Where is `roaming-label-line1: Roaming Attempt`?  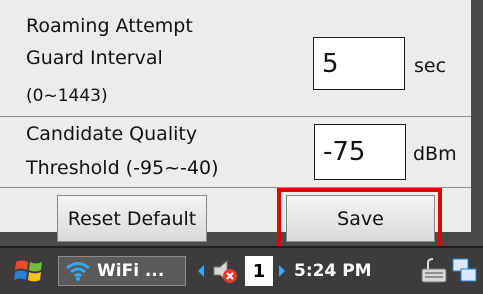 roaming-label-line1: Roaming Attempt is located at coordinates (109, 26).